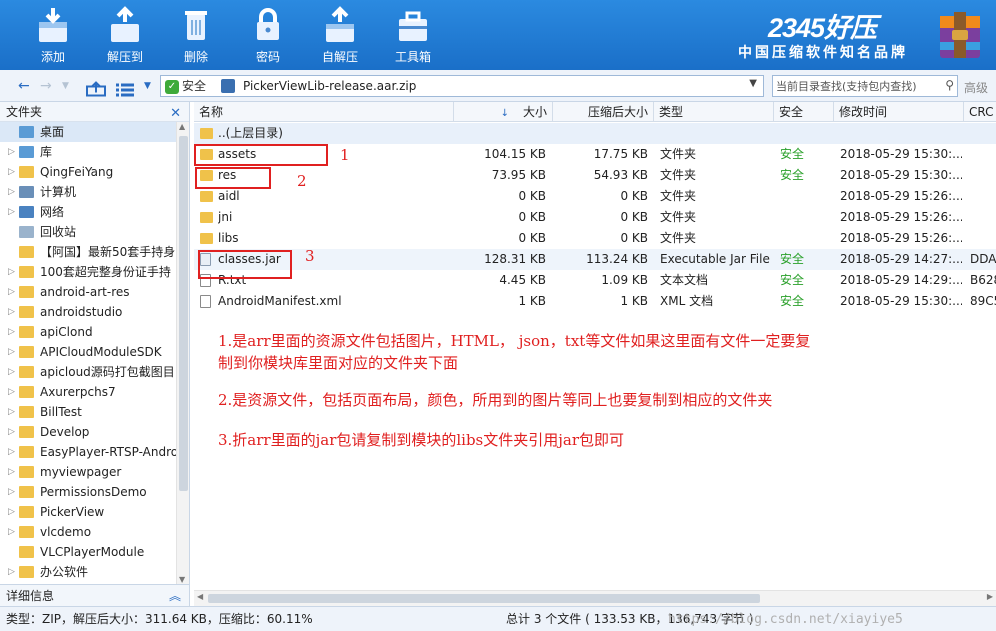 The height and width of the screenshot is (631, 996). Describe the element at coordinates (88, 172) in the screenshot. I see `sidebar-item: ▷ QingFeiYang` at that location.